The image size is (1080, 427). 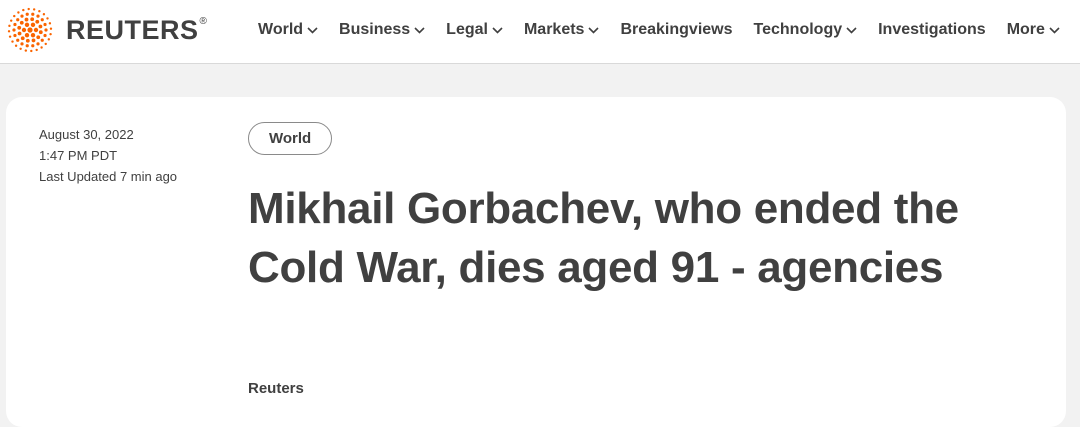 What do you see at coordinates (375, 29) in the screenshot?
I see `nav-item-label: Business` at bounding box center [375, 29].